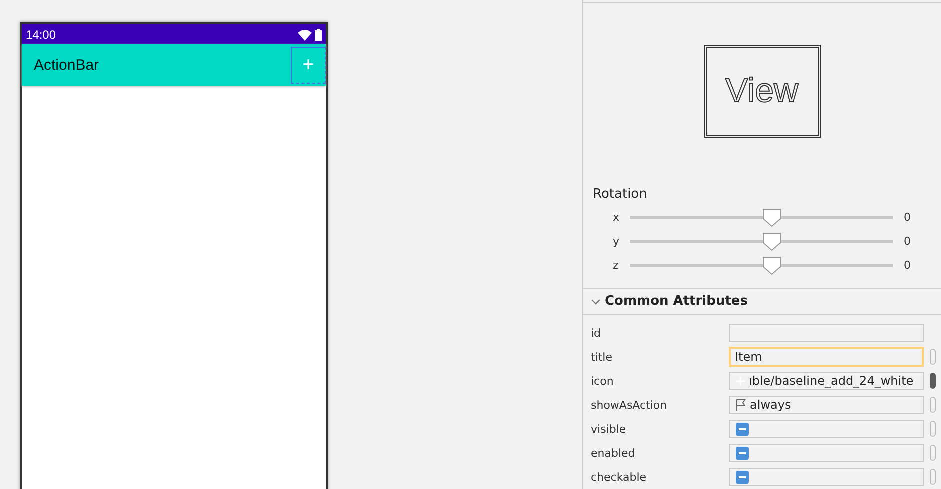 The width and height of the screenshot is (941, 489). What do you see at coordinates (676, 302) in the screenshot?
I see `section-title: Common Attributes` at bounding box center [676, 302].